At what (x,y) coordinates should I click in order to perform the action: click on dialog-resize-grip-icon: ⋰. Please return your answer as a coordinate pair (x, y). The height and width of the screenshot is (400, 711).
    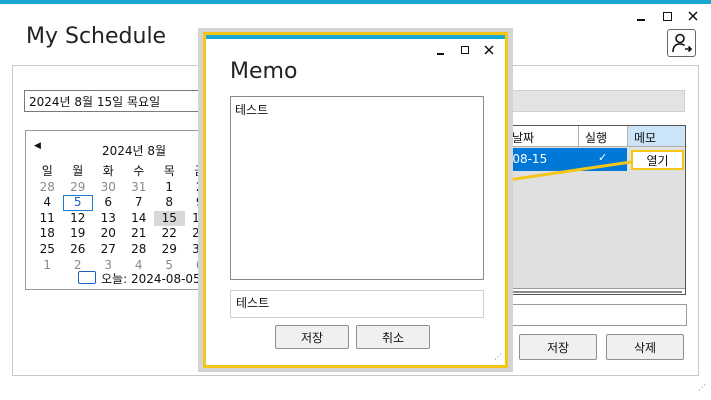
    Looking at the image, I should click on (498, 357).